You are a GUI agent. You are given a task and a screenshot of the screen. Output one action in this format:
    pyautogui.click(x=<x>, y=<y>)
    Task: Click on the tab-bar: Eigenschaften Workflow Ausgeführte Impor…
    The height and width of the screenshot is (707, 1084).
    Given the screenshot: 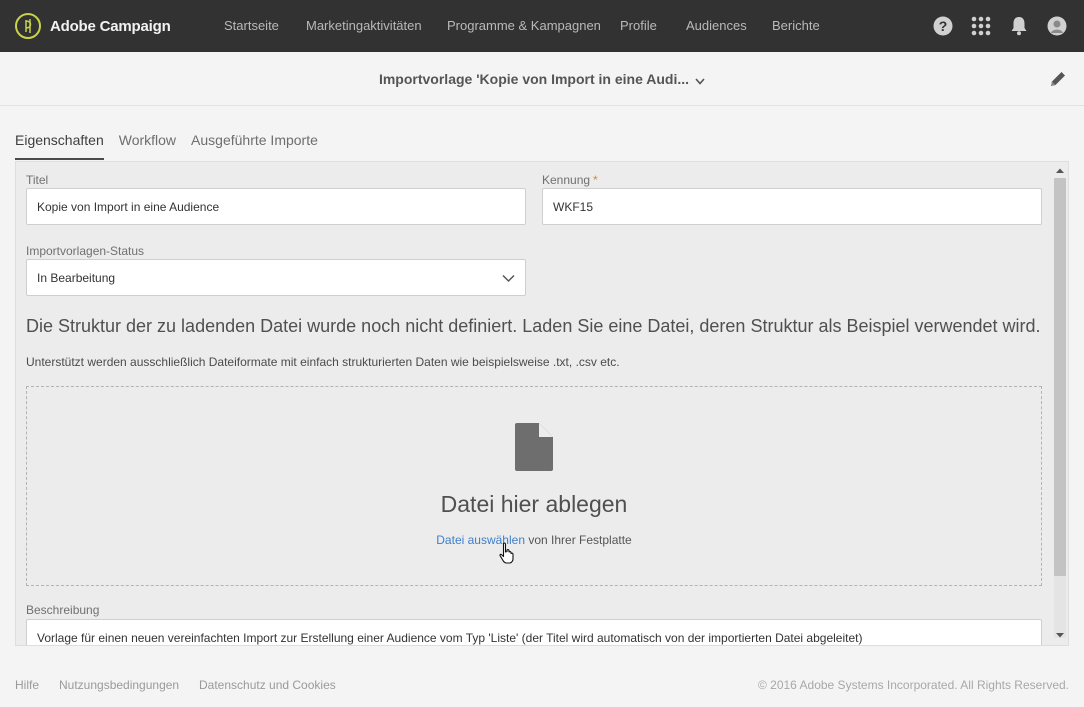 What is the action you would take?
    pyautogui.click(x=174, y=146)
    